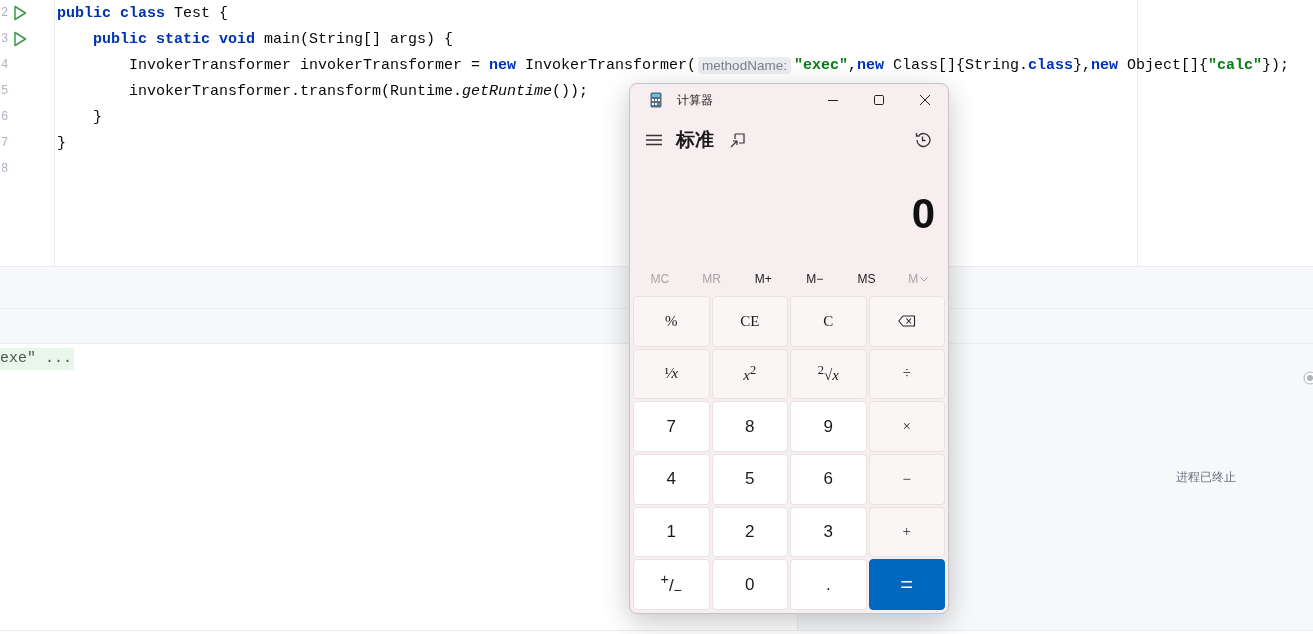 The width and height of the screenshot is (1313, 634). I want to click on menu-icon, so click(654, 140).